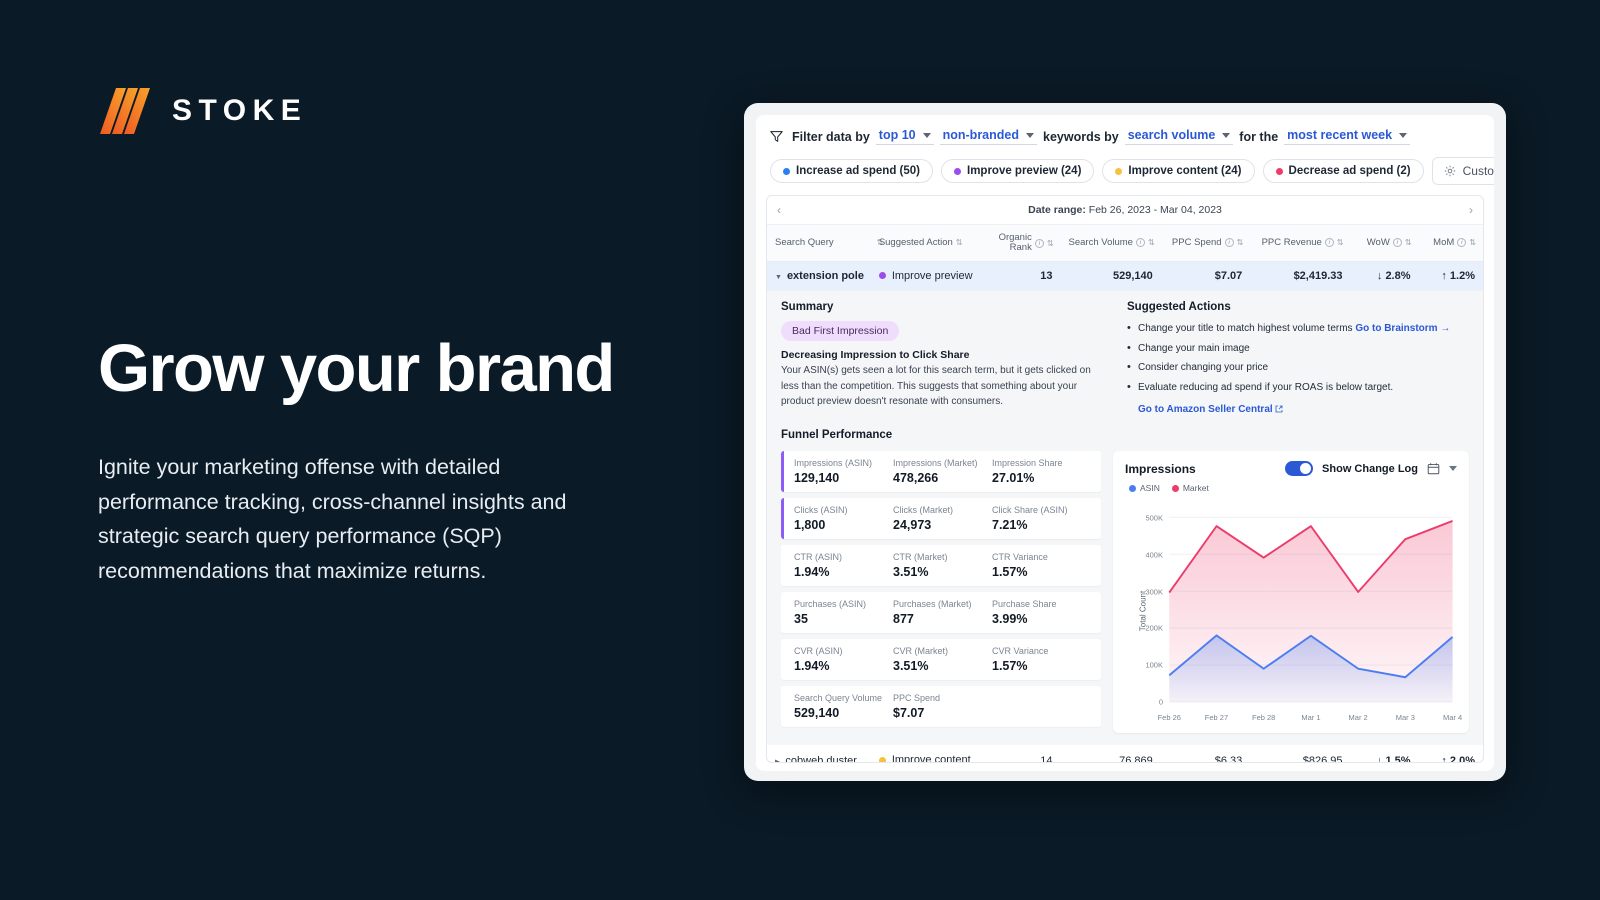 The image size is (1600, 900). Describe the element at coordinates (1384, 243) in the screenshot. I see `column-header-wow: WoW i ⇅` at that location.